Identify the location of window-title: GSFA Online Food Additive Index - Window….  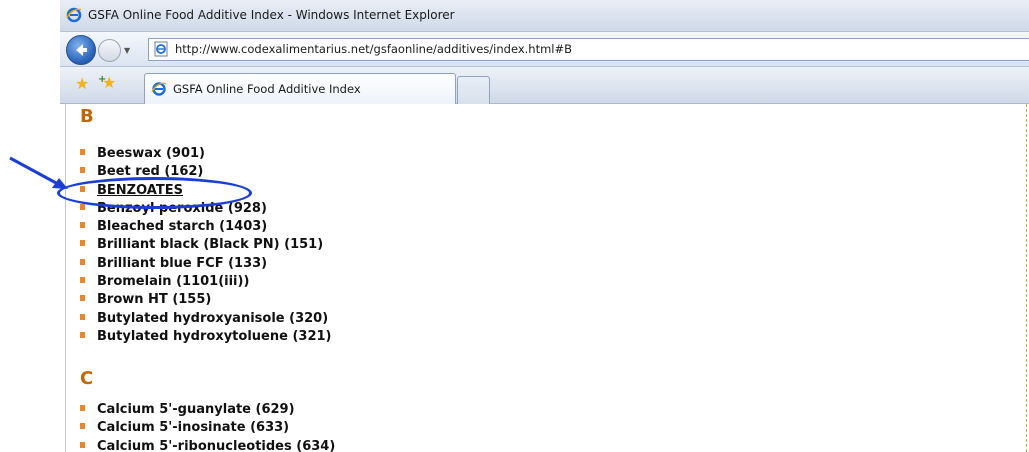
(271, 15).